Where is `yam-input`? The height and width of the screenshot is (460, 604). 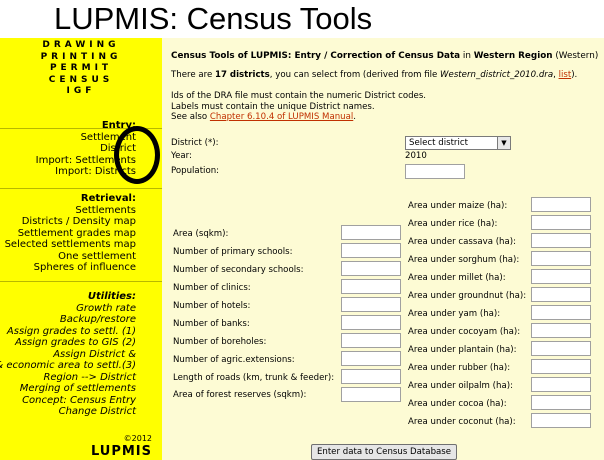 yam-input is located at coordinates (561, 312).